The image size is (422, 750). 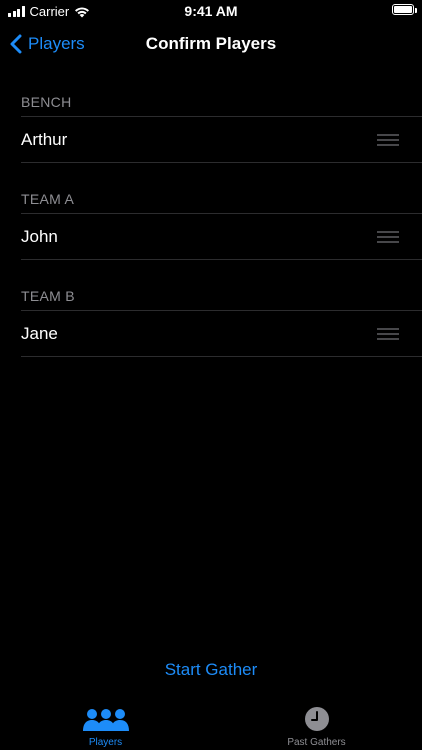 I want to click on back-button: Players, so click(x=47, y=44).